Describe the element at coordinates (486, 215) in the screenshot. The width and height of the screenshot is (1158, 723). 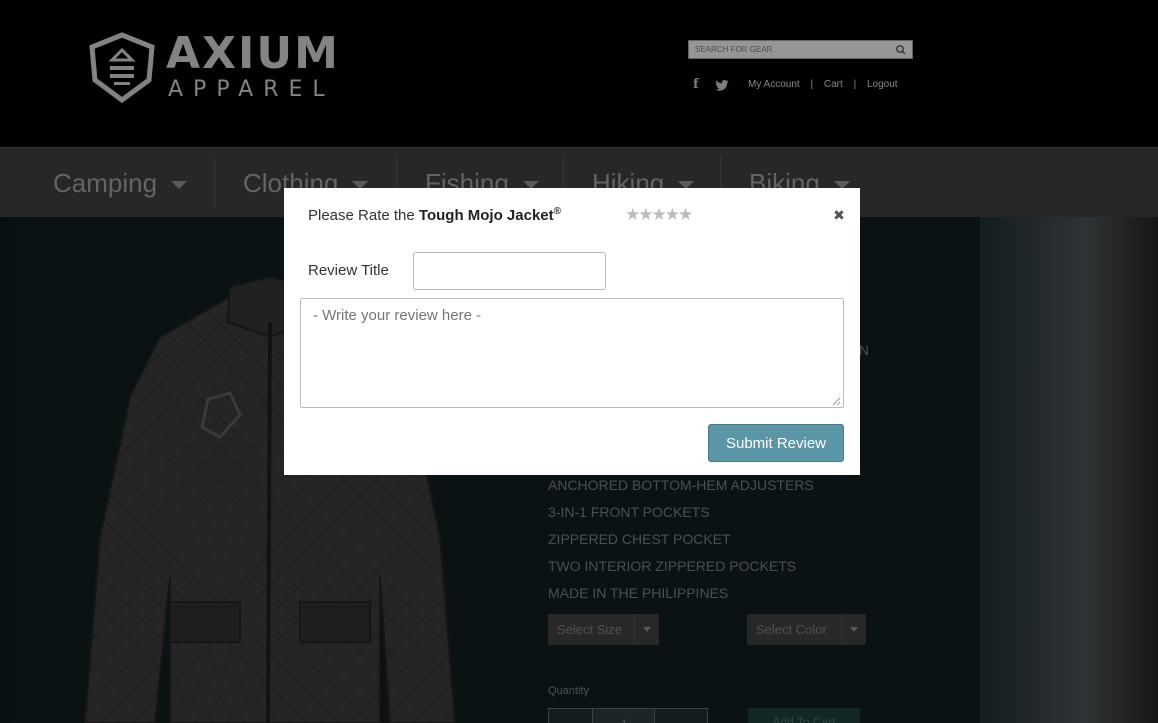
I see `product-name: Tough Mojo Jacket` at that location.